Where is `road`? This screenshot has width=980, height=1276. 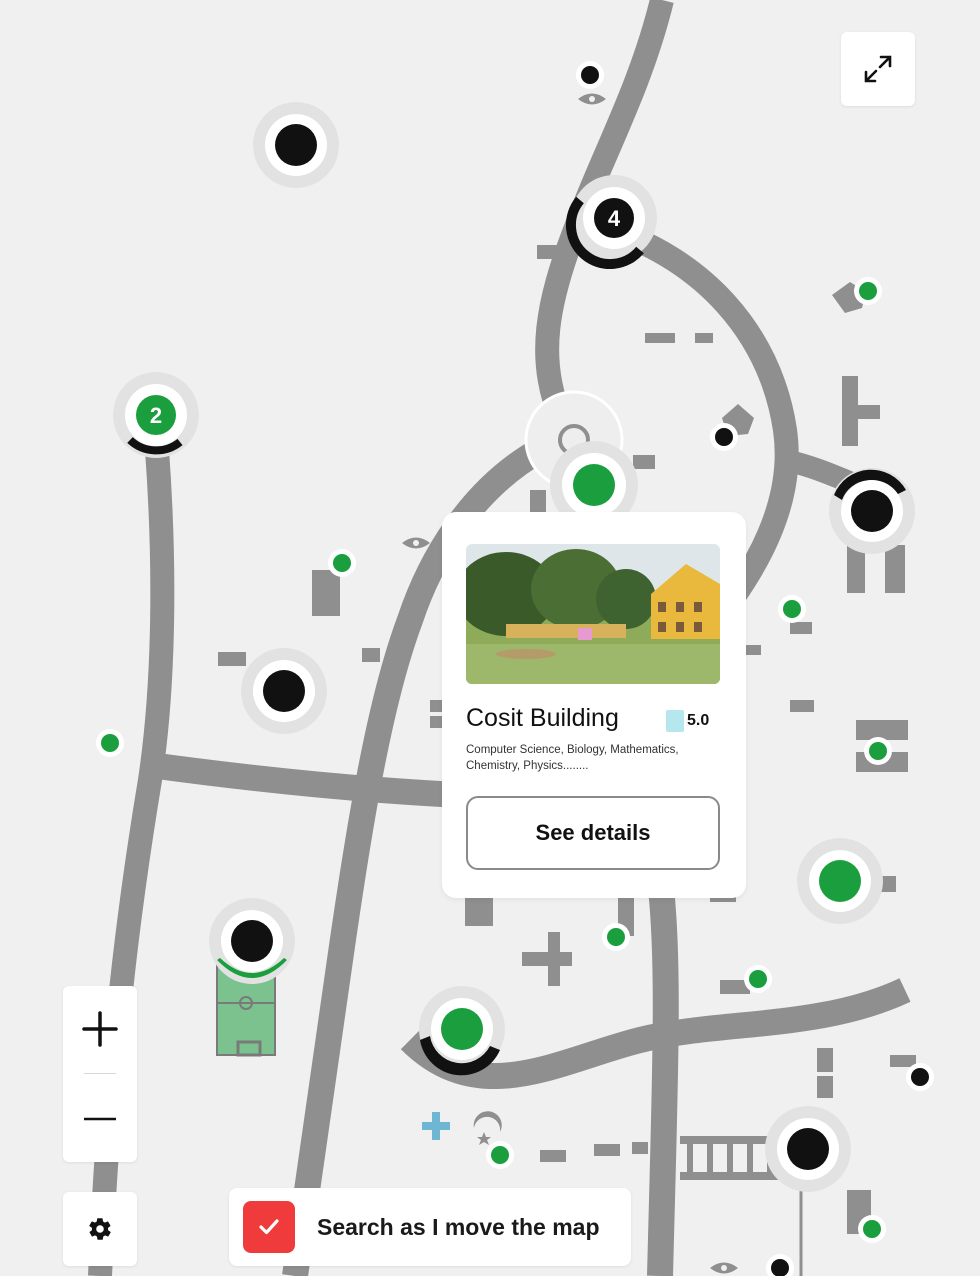 road is located at coordinates (663, 1077).